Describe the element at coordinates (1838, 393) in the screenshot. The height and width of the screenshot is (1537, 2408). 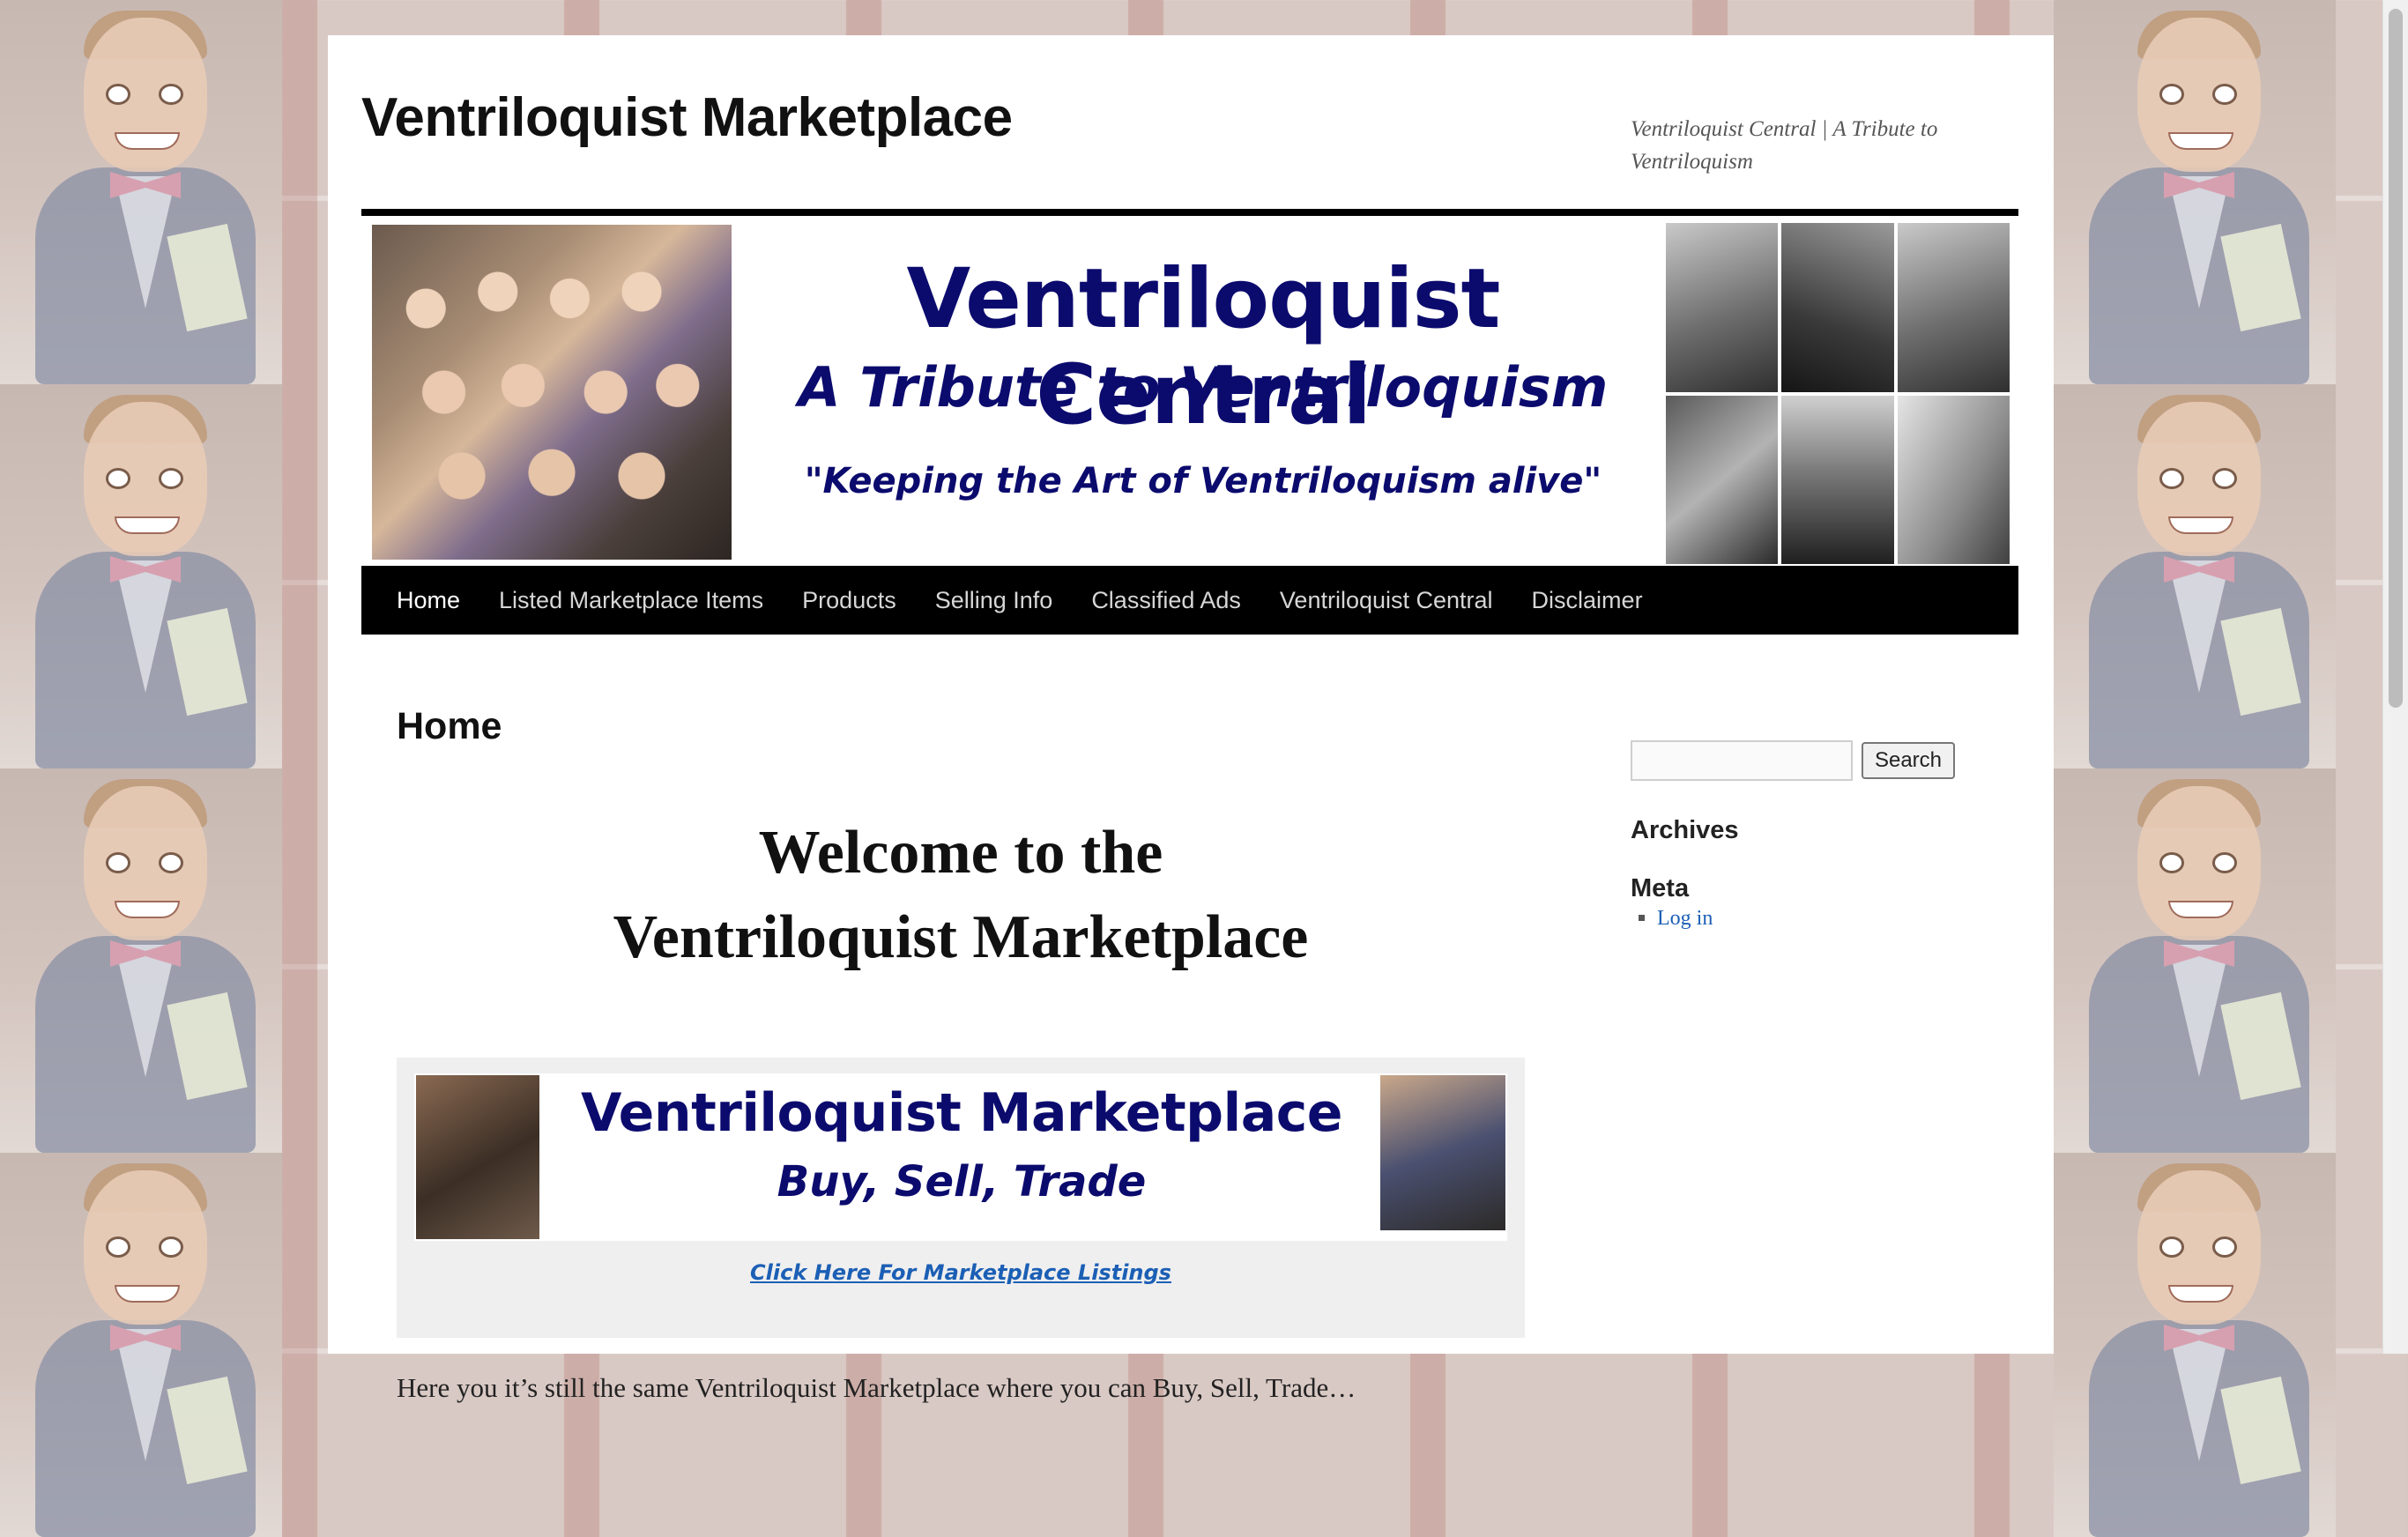
I see `ventriloquists-photo-collage` at that location.